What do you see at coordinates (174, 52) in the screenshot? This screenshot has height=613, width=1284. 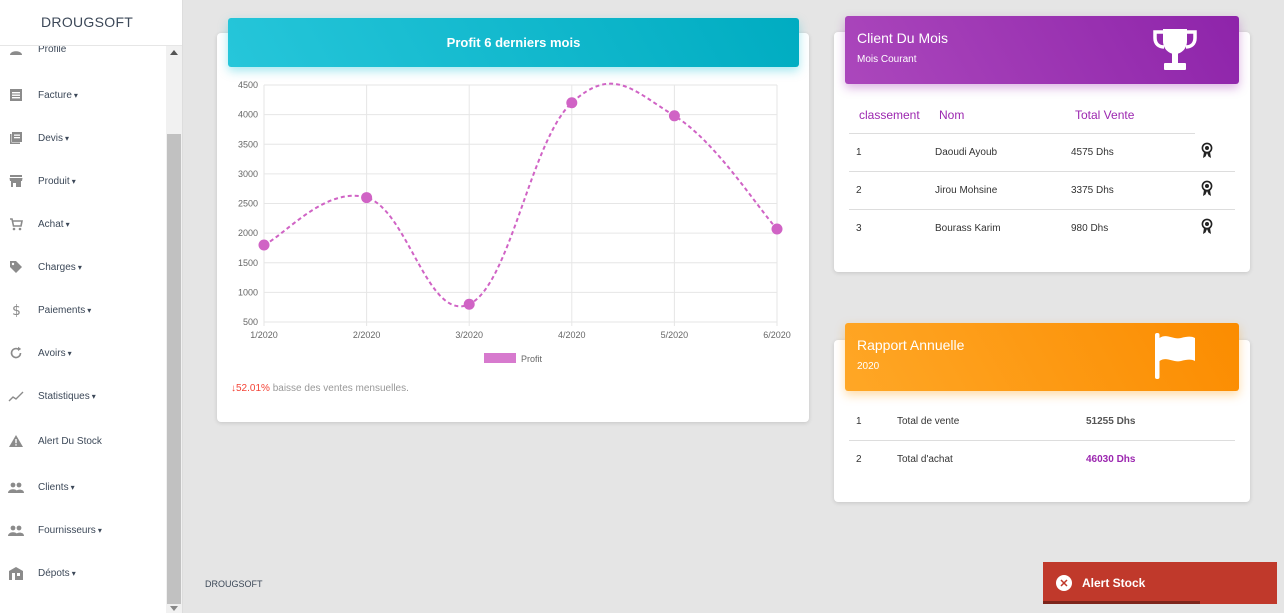 I see `scroll-up-arrow-icon` at bounding box center [174, 52].